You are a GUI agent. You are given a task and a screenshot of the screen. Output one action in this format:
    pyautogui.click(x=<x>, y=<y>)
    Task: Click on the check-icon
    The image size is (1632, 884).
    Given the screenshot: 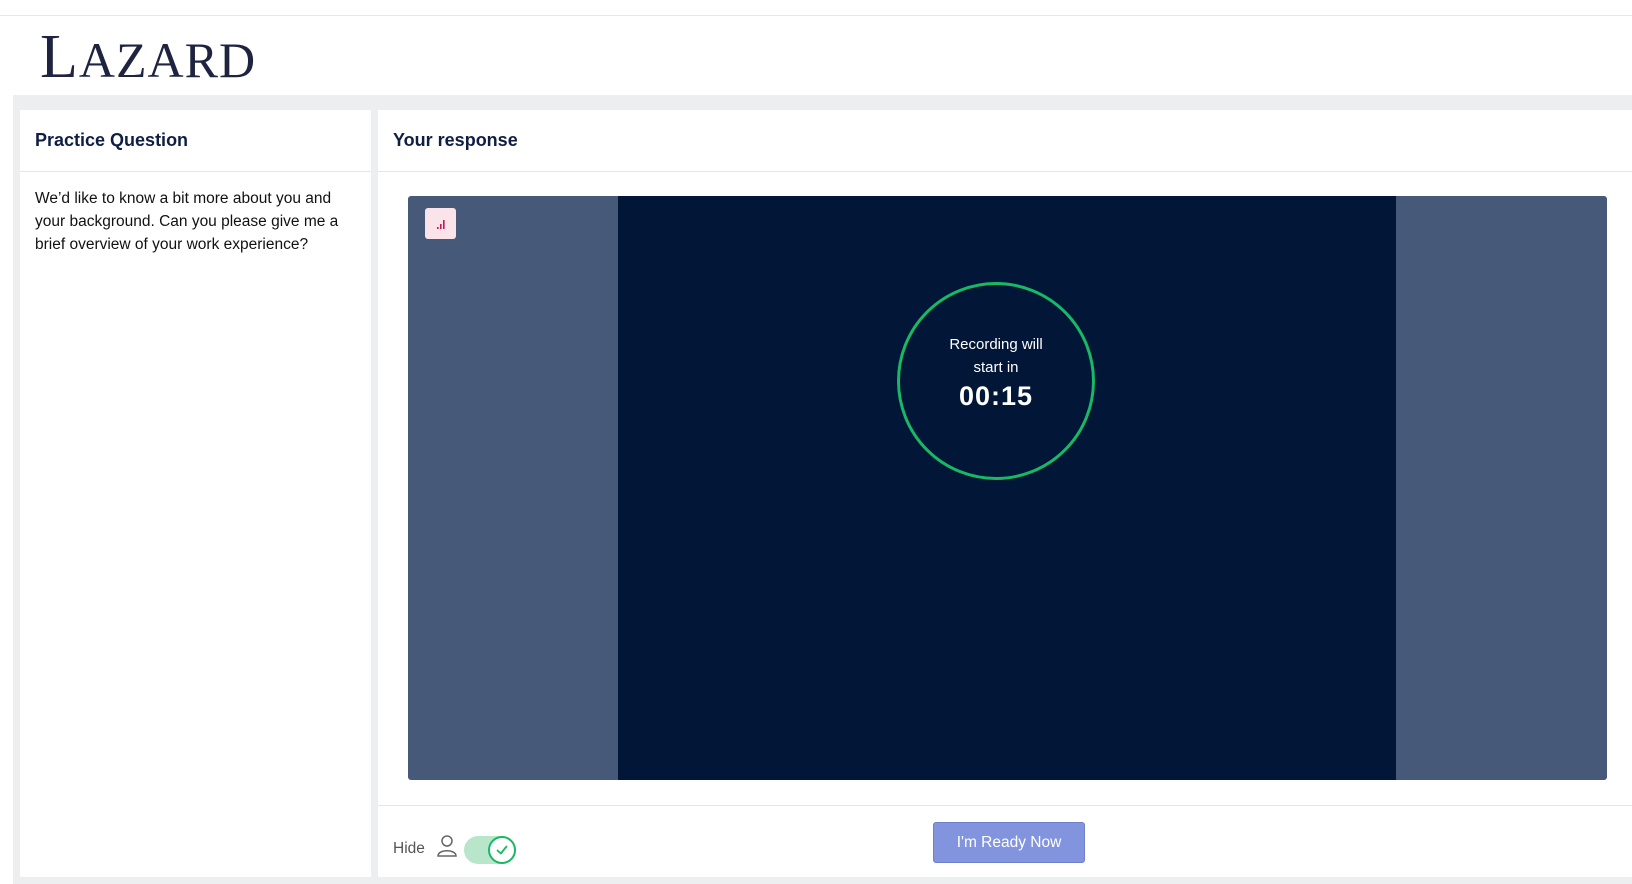 What is the action you would take?
    pyautogui.click(x=502, y=850)
    